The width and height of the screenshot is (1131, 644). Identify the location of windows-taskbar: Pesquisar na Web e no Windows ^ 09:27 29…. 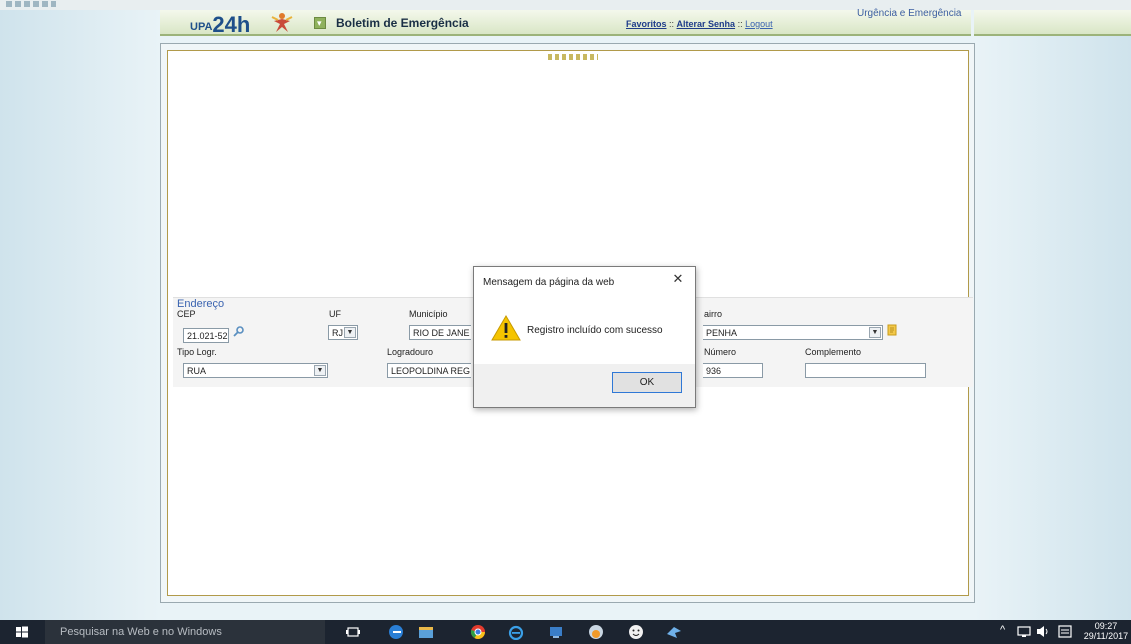
(565, 632).